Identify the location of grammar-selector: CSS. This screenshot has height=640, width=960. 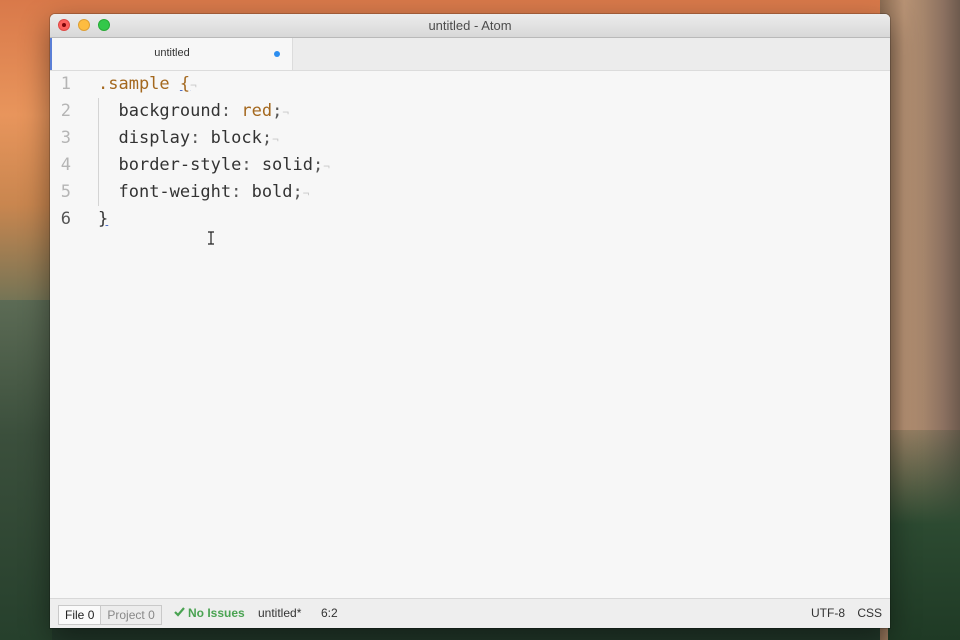
(869, 613).